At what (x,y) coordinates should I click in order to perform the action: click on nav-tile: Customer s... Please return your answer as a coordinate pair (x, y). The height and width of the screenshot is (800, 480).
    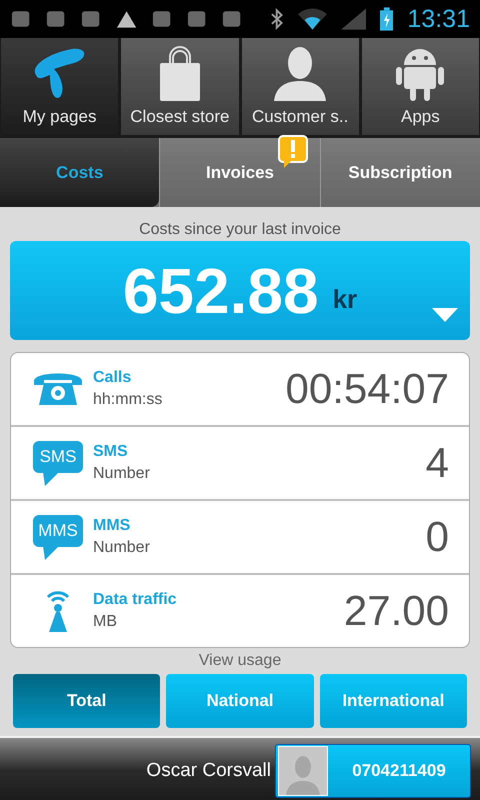
    Looking at the image, I should click on (300, 86).